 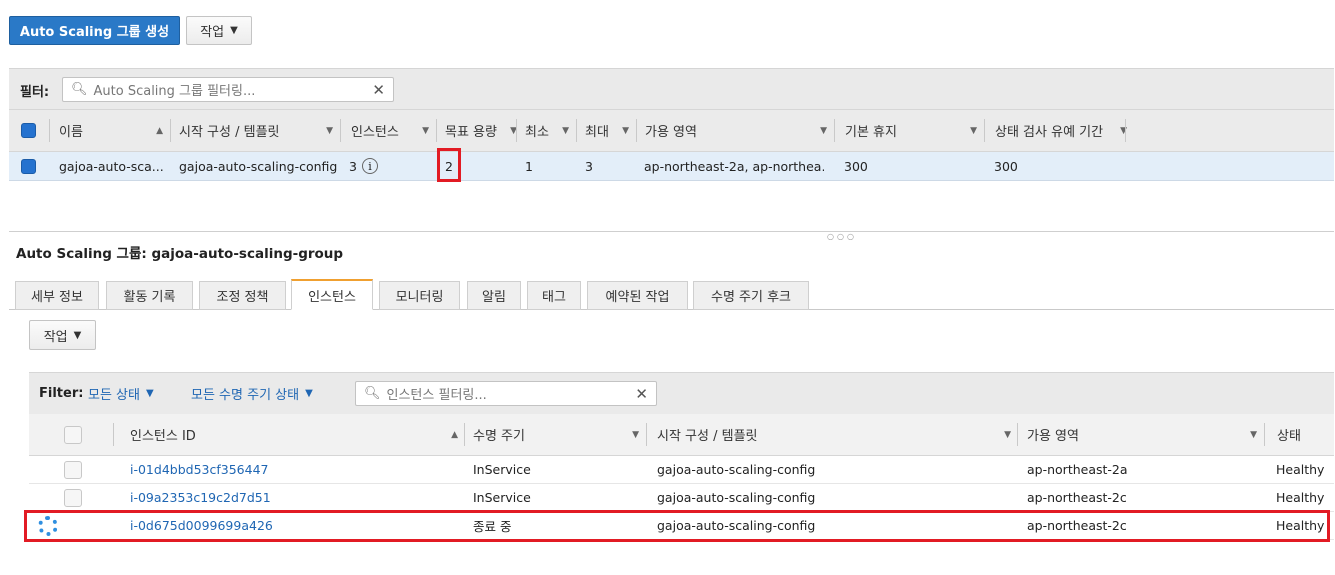 I want to click on instance-actions-label: 작업, so click(x=55, y=337).